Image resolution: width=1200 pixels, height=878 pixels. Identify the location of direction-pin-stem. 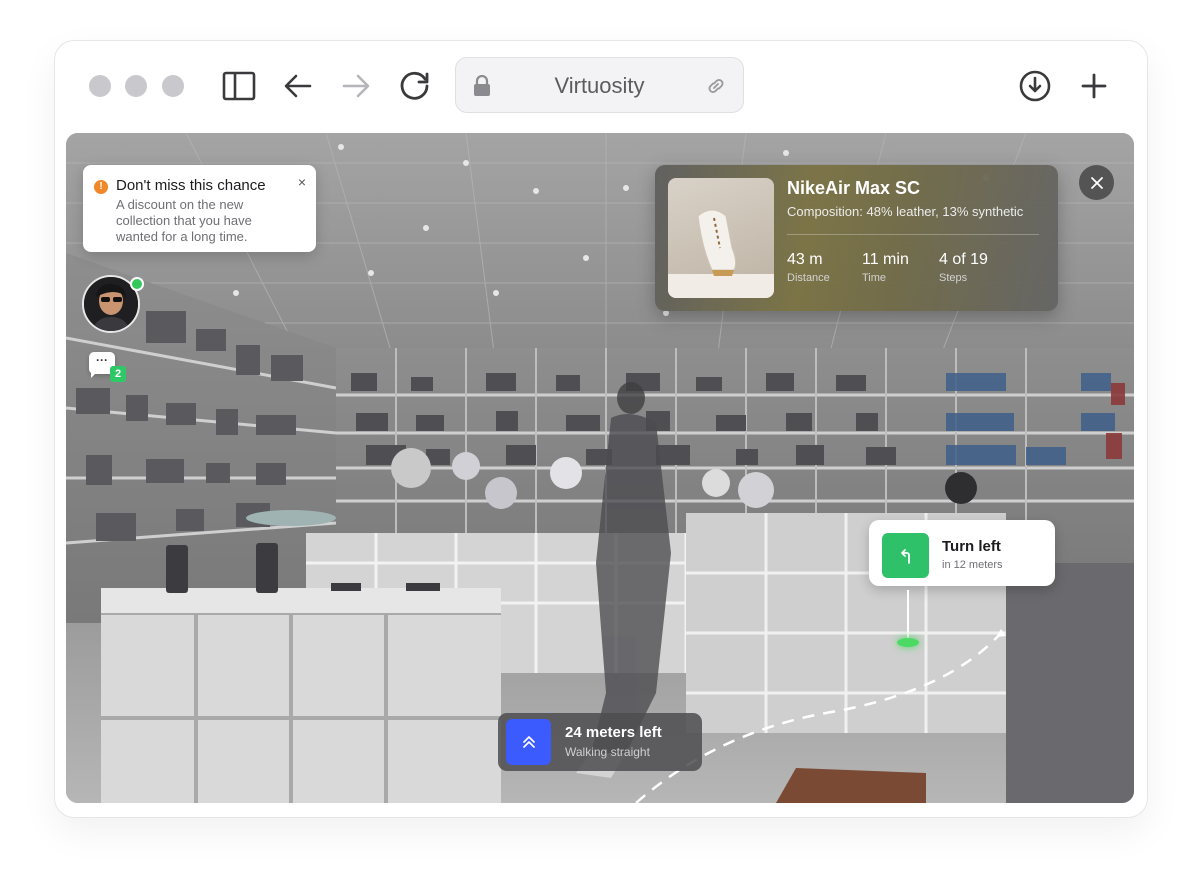
(908, 615).